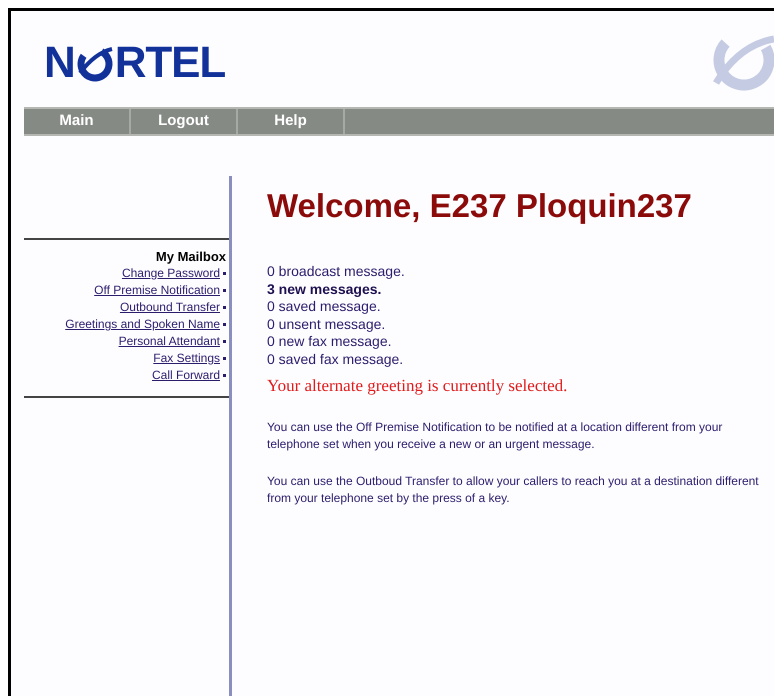  Describe the element at coordinates (184, 121) in the screenshot. I see `nav-link: Logout` at that location.